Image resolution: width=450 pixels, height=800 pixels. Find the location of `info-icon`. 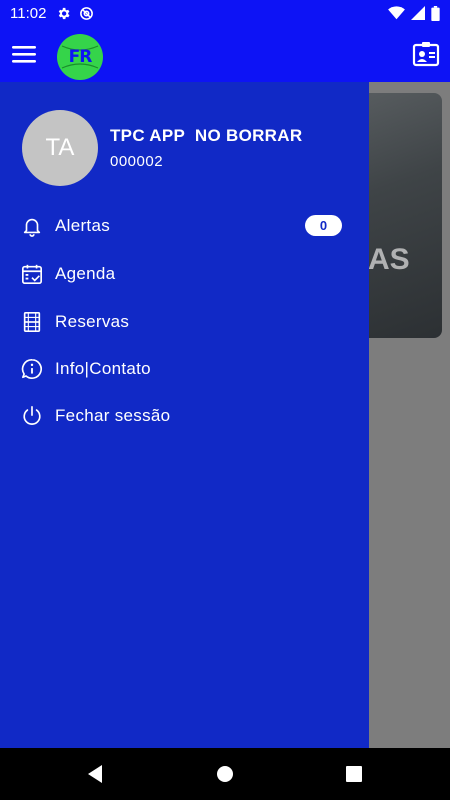

info-icon is located at coordinates (32, 369).